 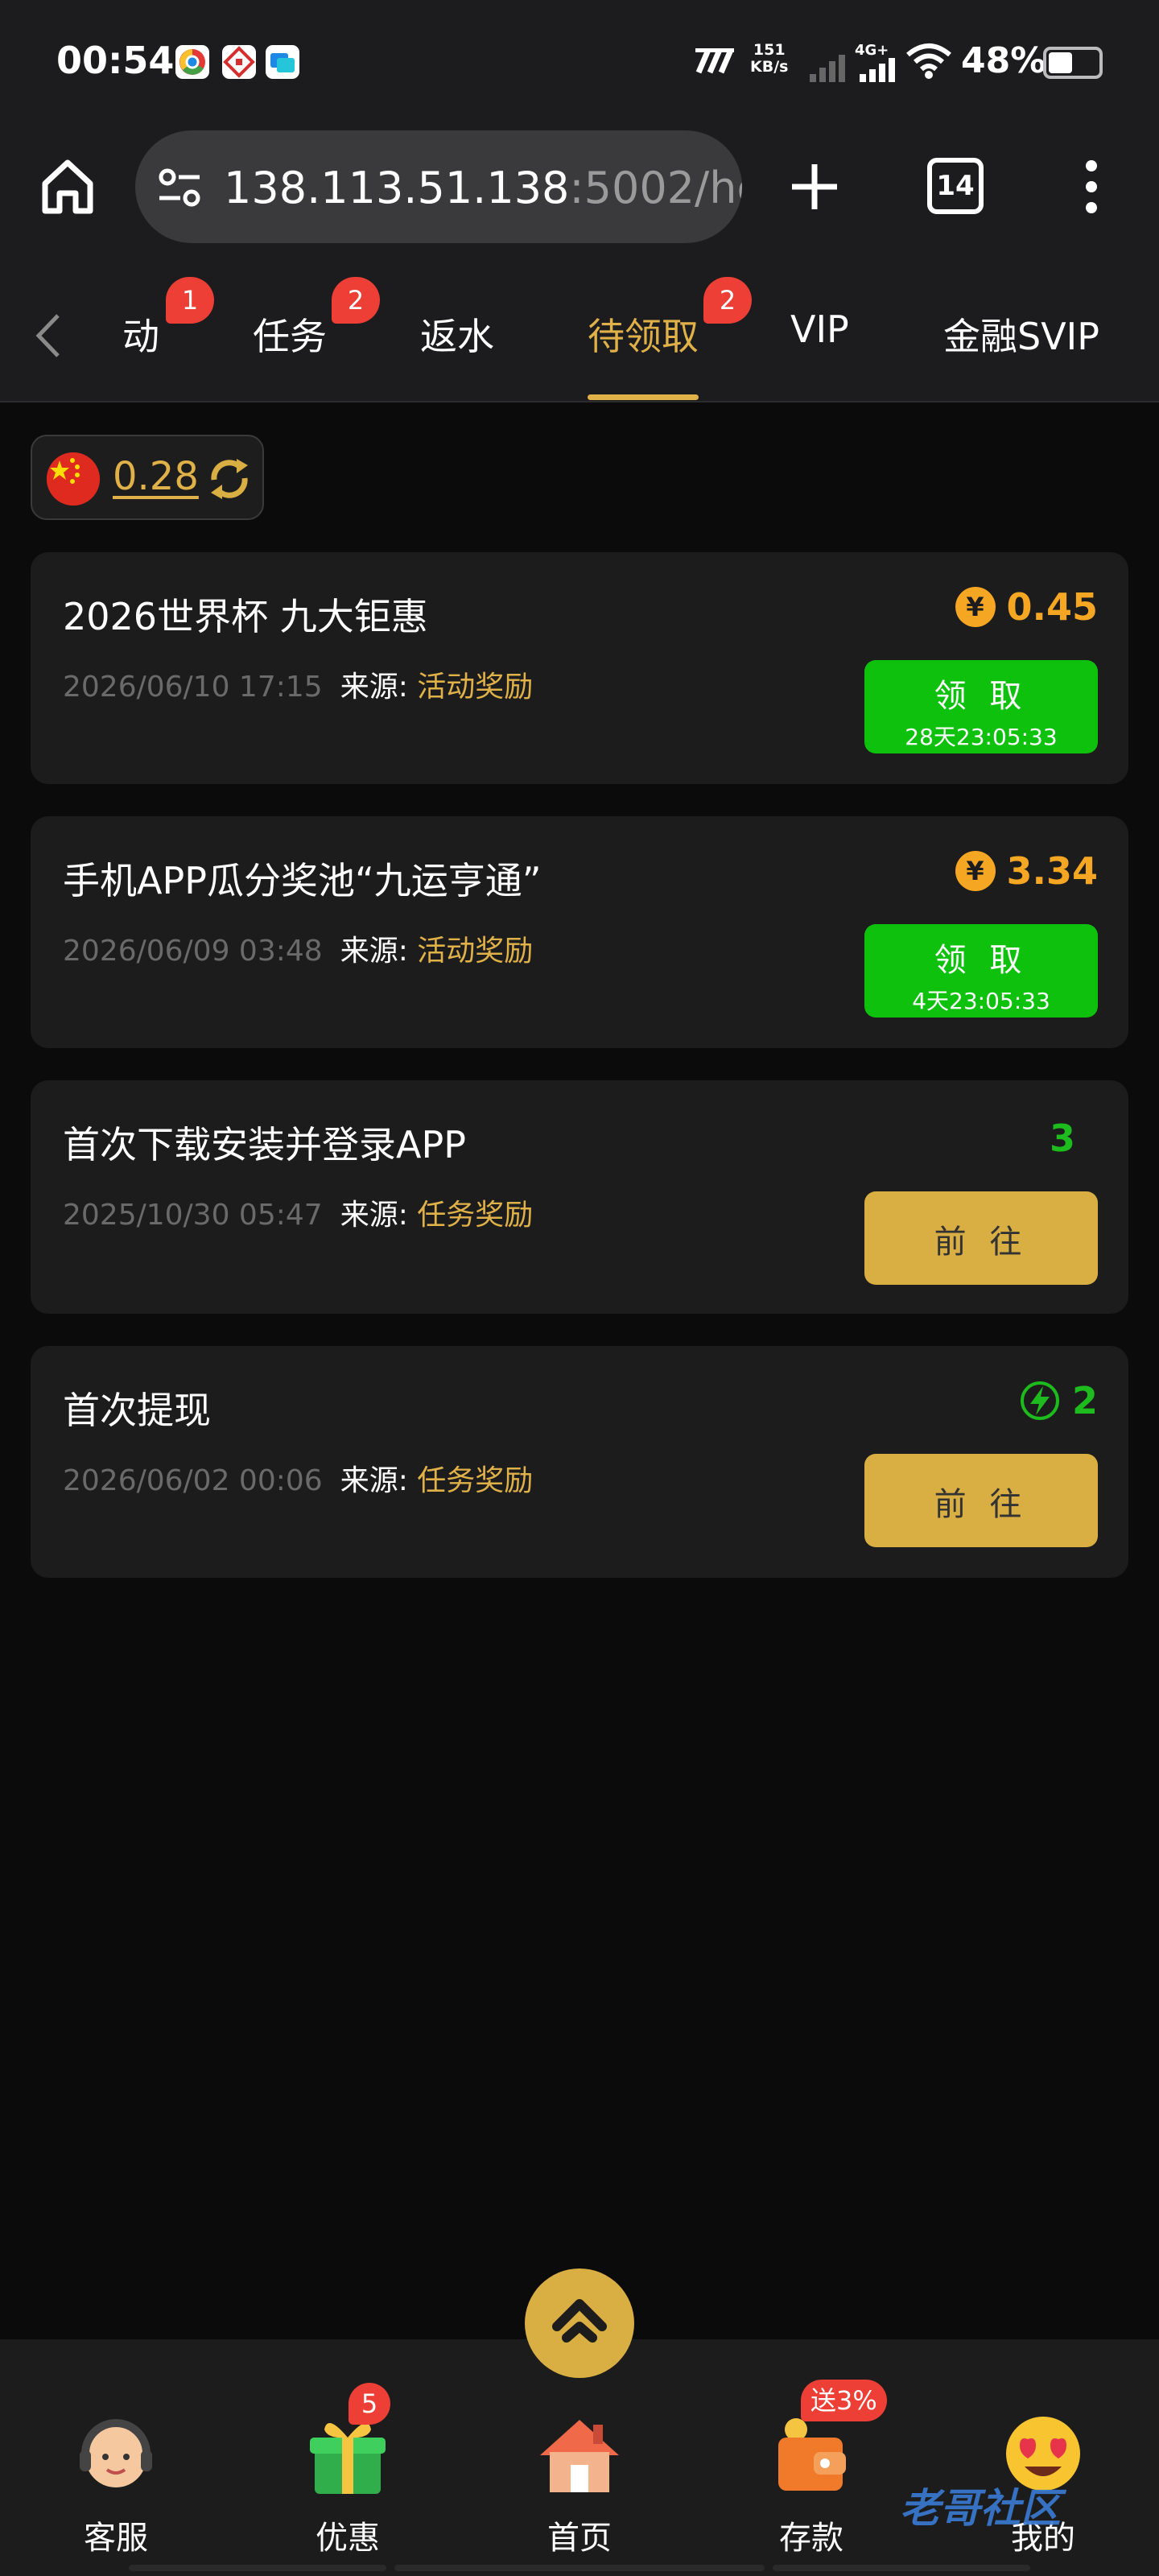 I want to click on reward-date: 2026/06/09 03:48, so click(x=193, y=951).